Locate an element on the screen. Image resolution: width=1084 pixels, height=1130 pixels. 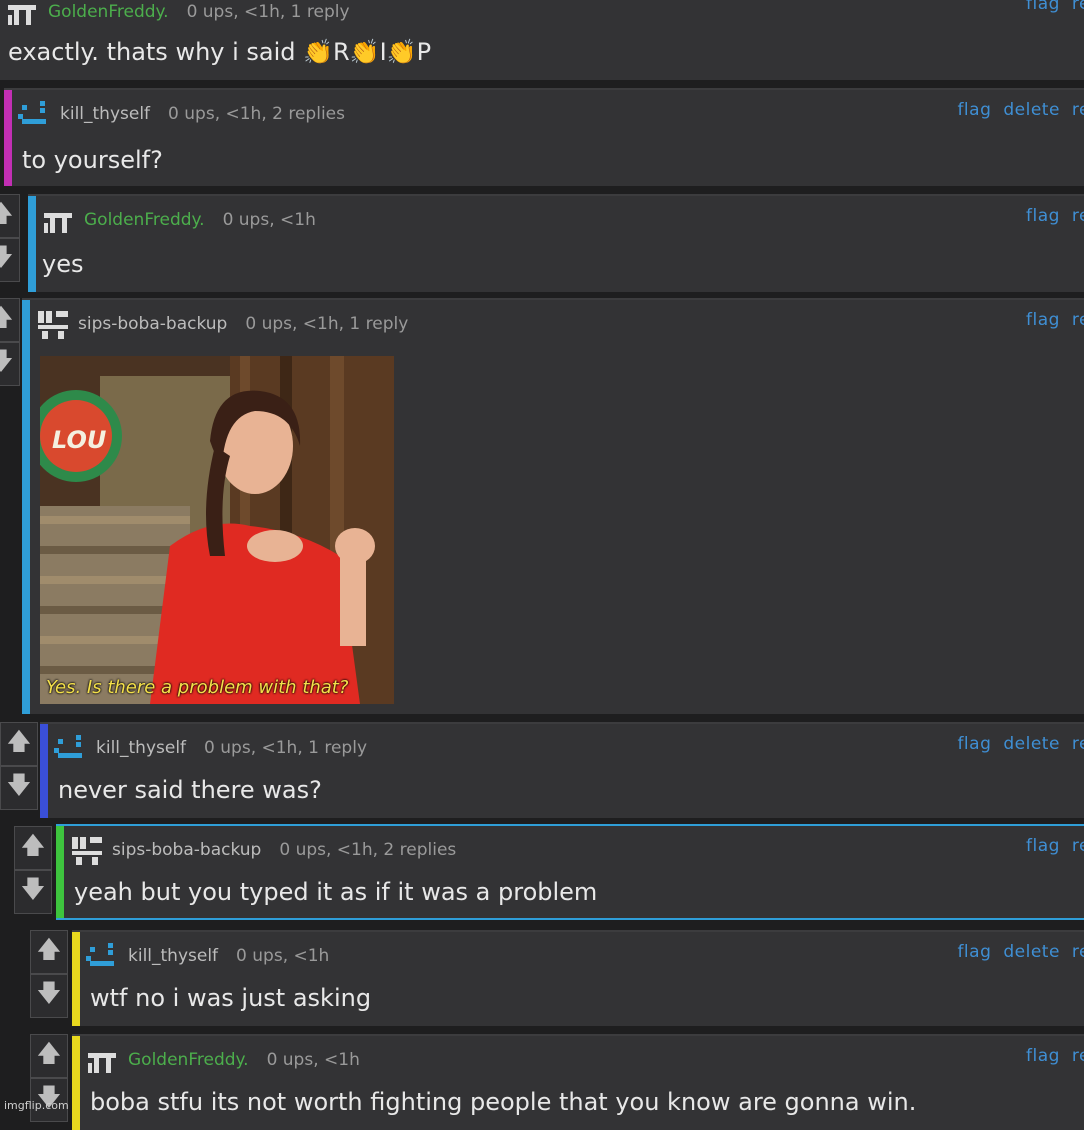
gif-scene: LOU is located at coordinates (217, 530).